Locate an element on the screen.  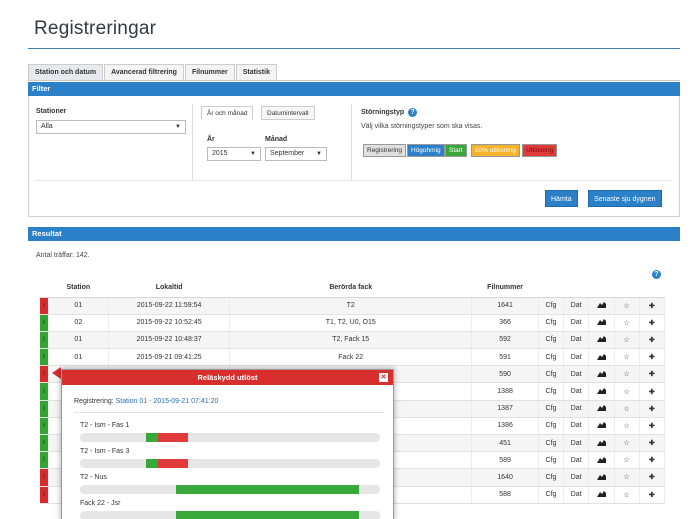
subtab-ar-och-manad: År och månad is located at coordinates (227, 113).